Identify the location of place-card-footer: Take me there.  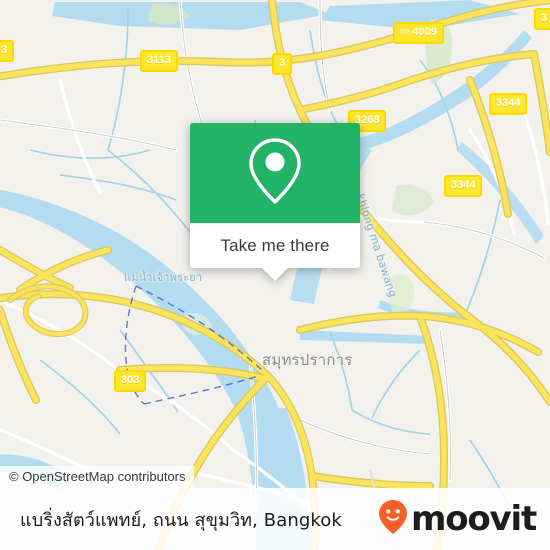
(275, 252).